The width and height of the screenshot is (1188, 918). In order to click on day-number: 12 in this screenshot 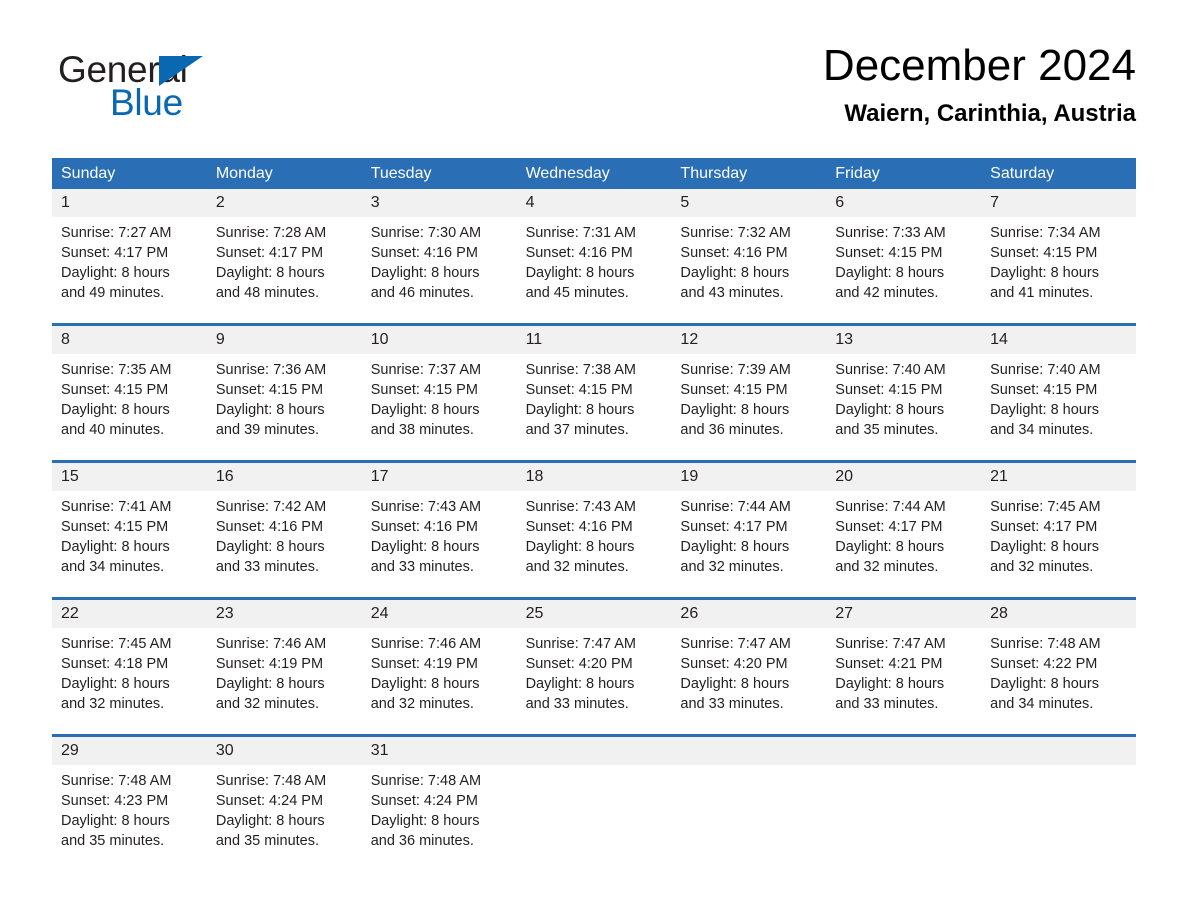, I will do `click(748, 340)`.